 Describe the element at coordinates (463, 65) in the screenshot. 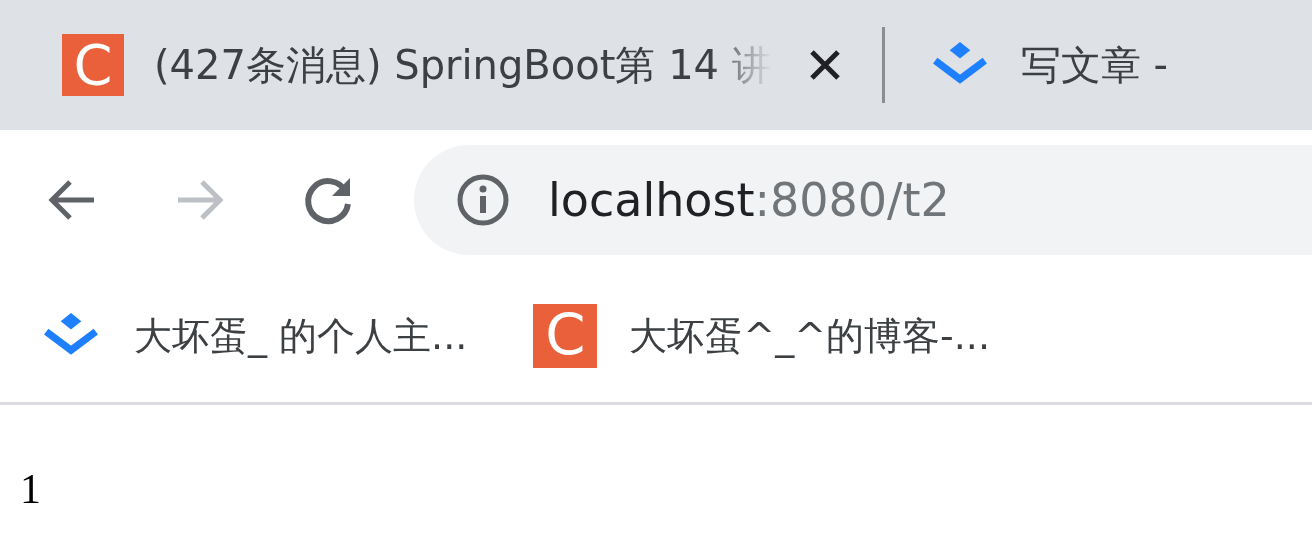

I see `tab-title: (427条消息) SpringBoot第 14 讲` at that location.